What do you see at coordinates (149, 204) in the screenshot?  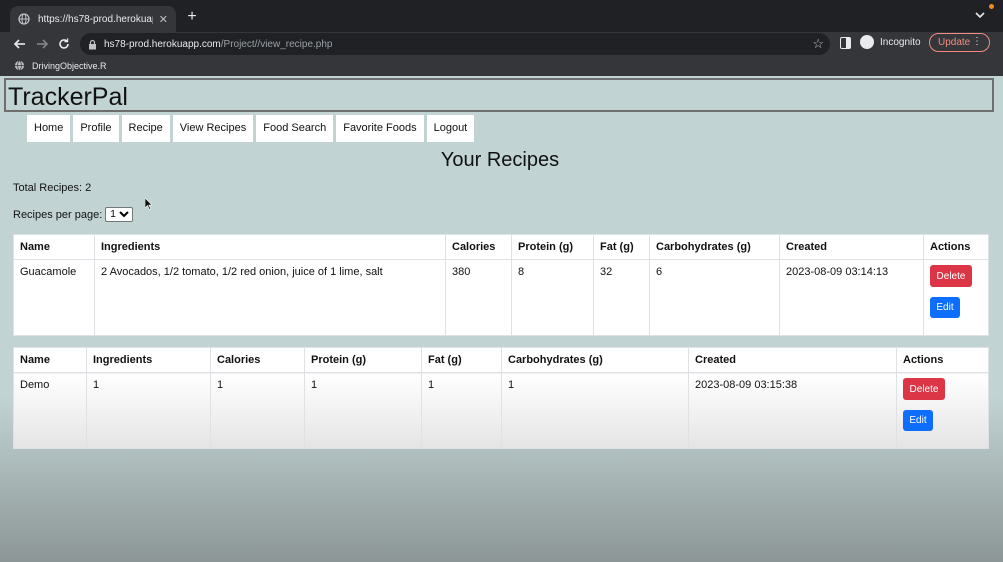 I see `mouse-cursor-icon` at bounding box center [149, 204].